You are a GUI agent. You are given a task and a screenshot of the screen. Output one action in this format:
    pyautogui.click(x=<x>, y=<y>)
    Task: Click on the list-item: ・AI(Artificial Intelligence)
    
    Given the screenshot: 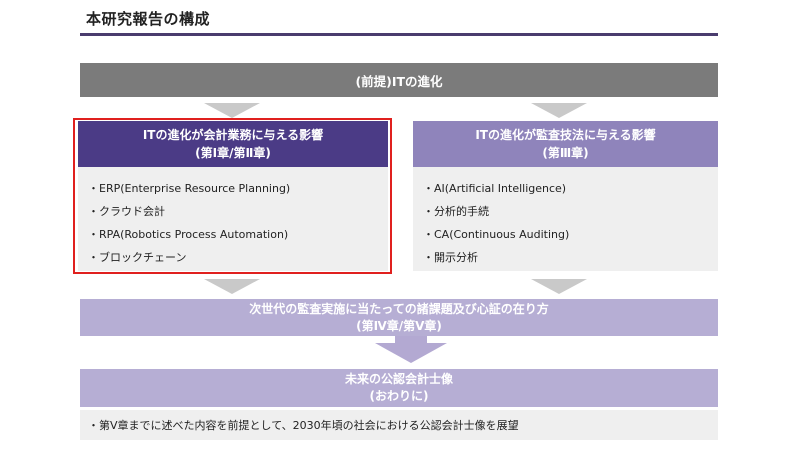 What is the action you would take?
    pyautogui.click(x=495, y=188)
    